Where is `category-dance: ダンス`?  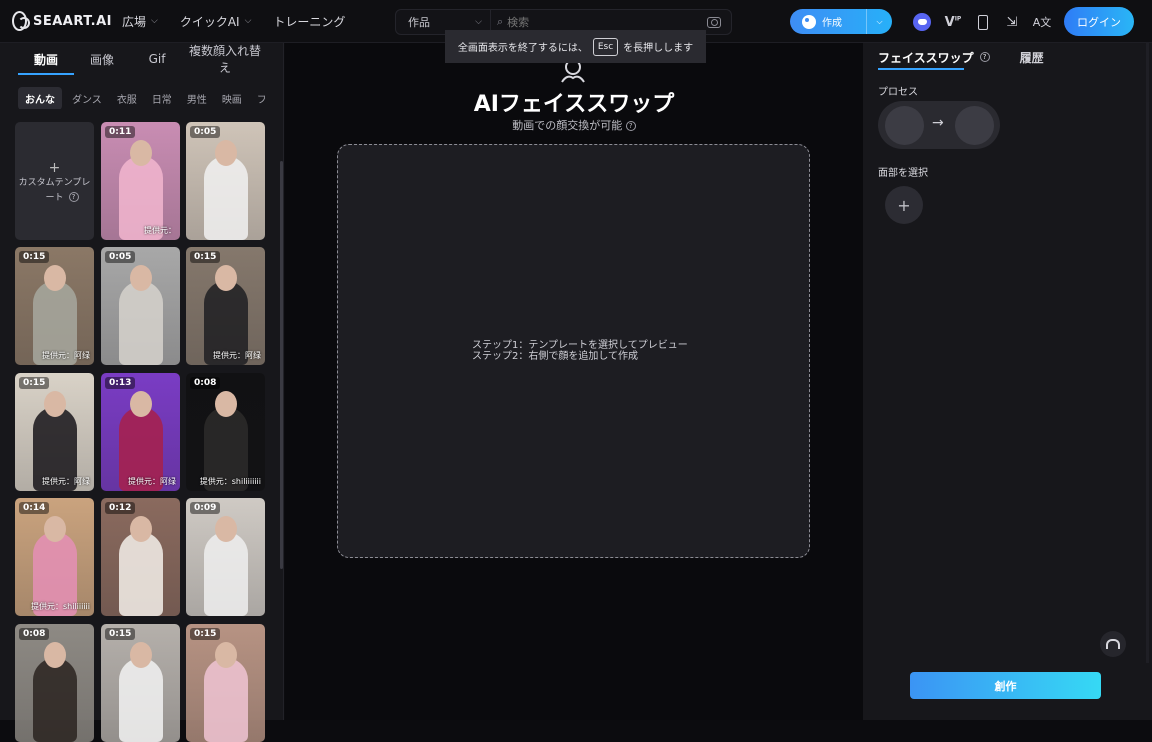 category-dance: ダンス is located at coordinates (87, 98).